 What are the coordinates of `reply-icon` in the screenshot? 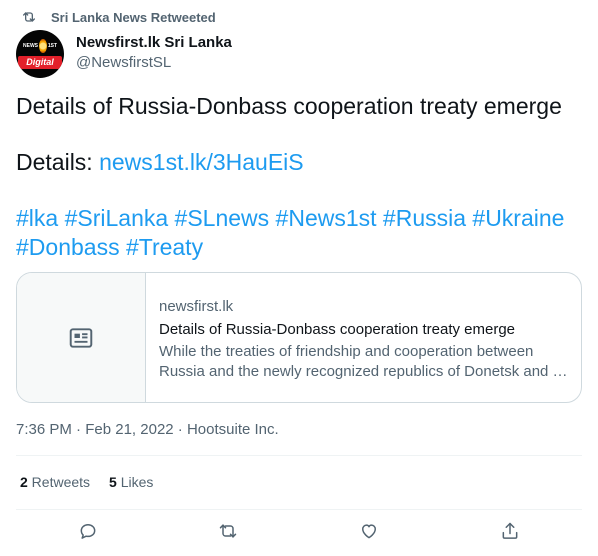 It's located at (88, 531).